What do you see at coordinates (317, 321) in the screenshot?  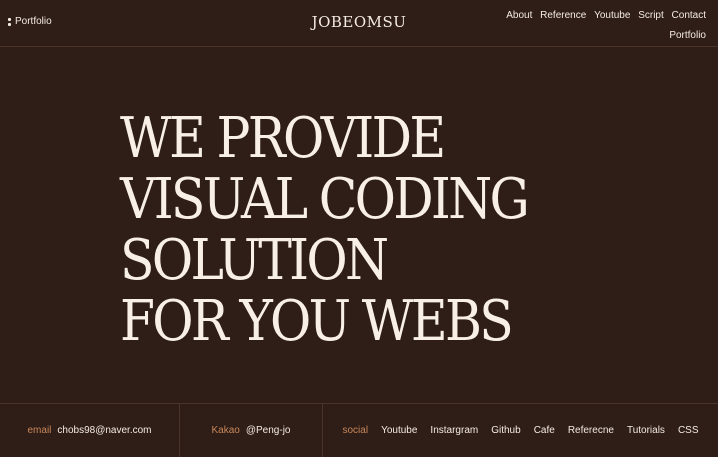 I see `hero-line-4: FOR YOU WEBS` at bounding box center [317, 321].